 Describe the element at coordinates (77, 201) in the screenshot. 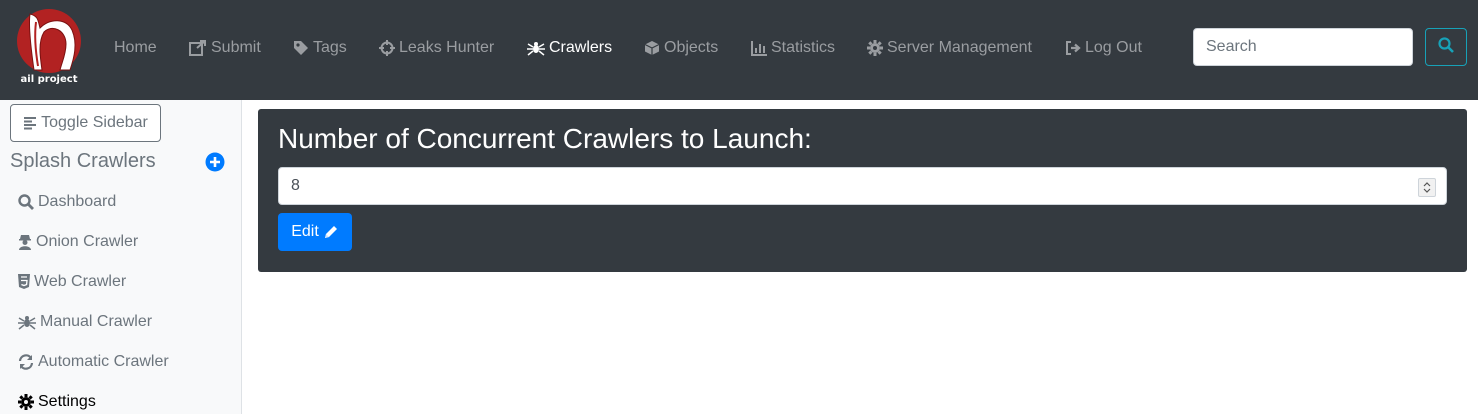

I see `sidebar-item-label: Dashboard` at that location.